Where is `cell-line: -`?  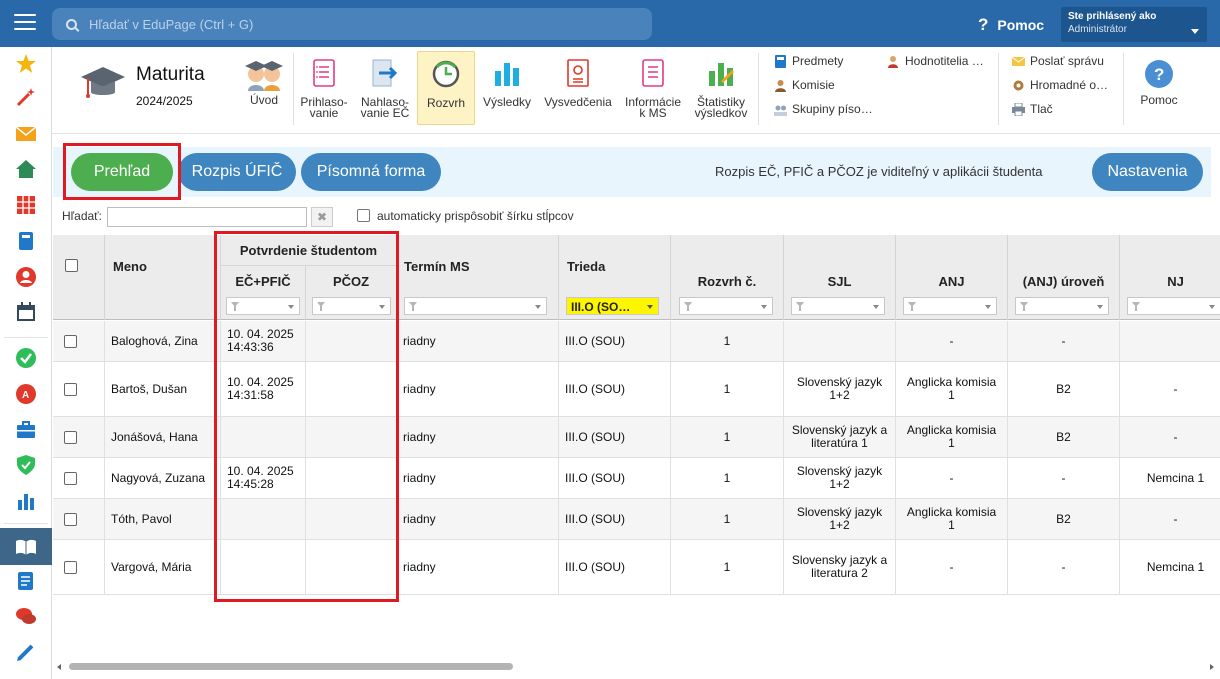
cell-line: - is located at coordinates (951, 477).